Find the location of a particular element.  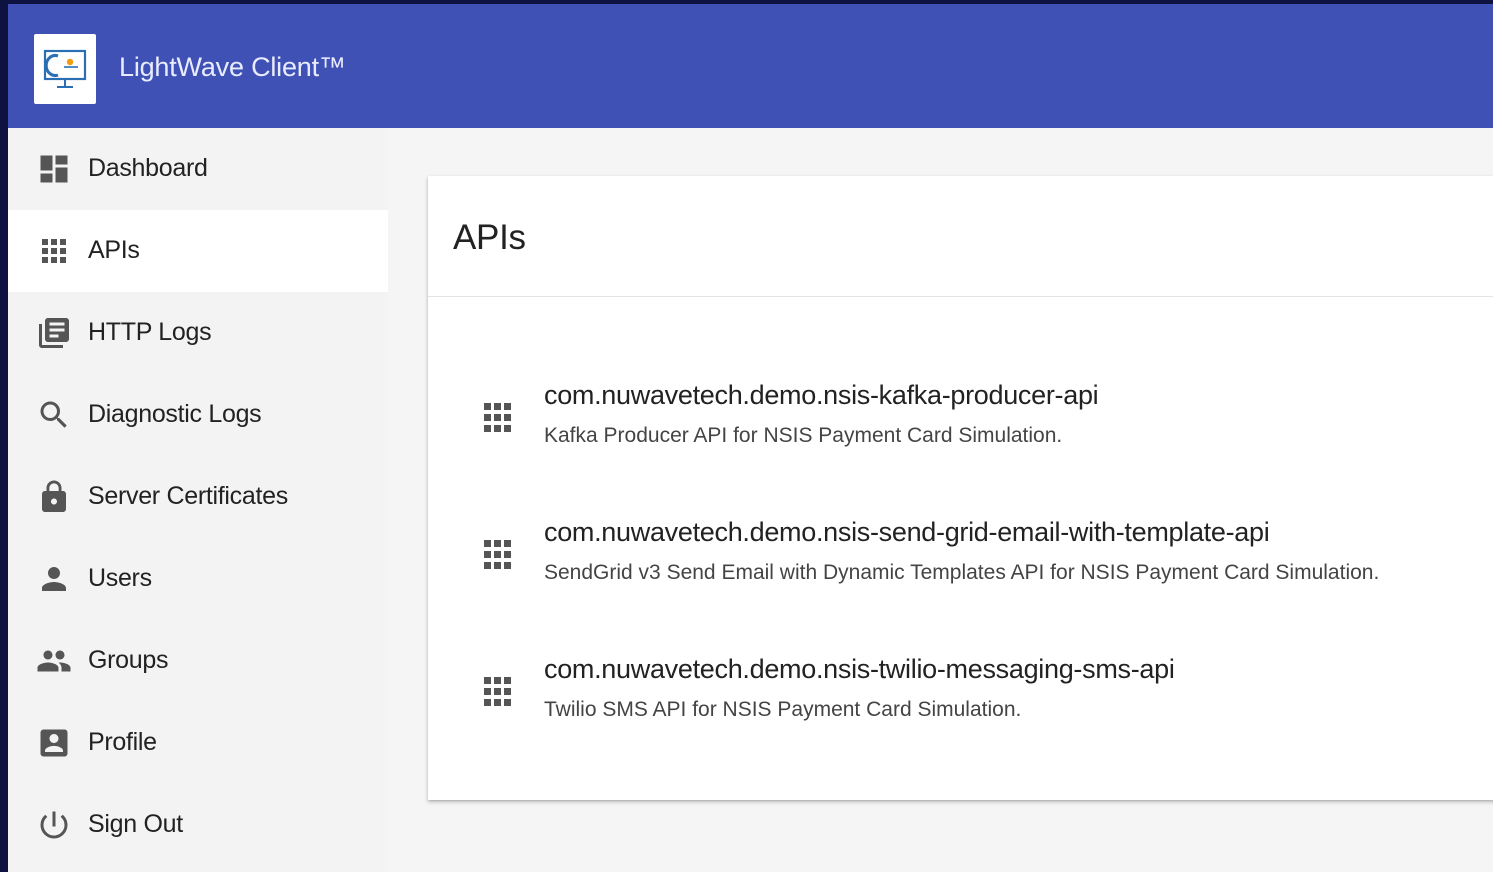

dashboard-icon is located at coordinates (54, 169).